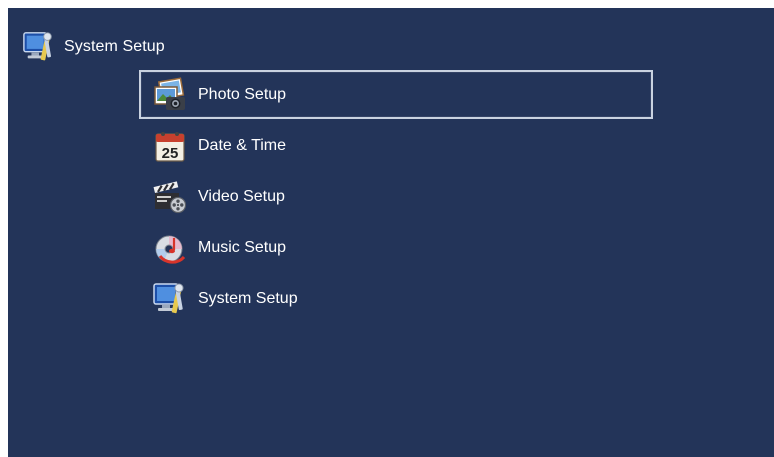 This screenshot has height=457, width=774. What do you see at coordinates (241, 196) in the screenshot?
I see `menu-item-label: Video Setup` at bounding box center [241, 196].